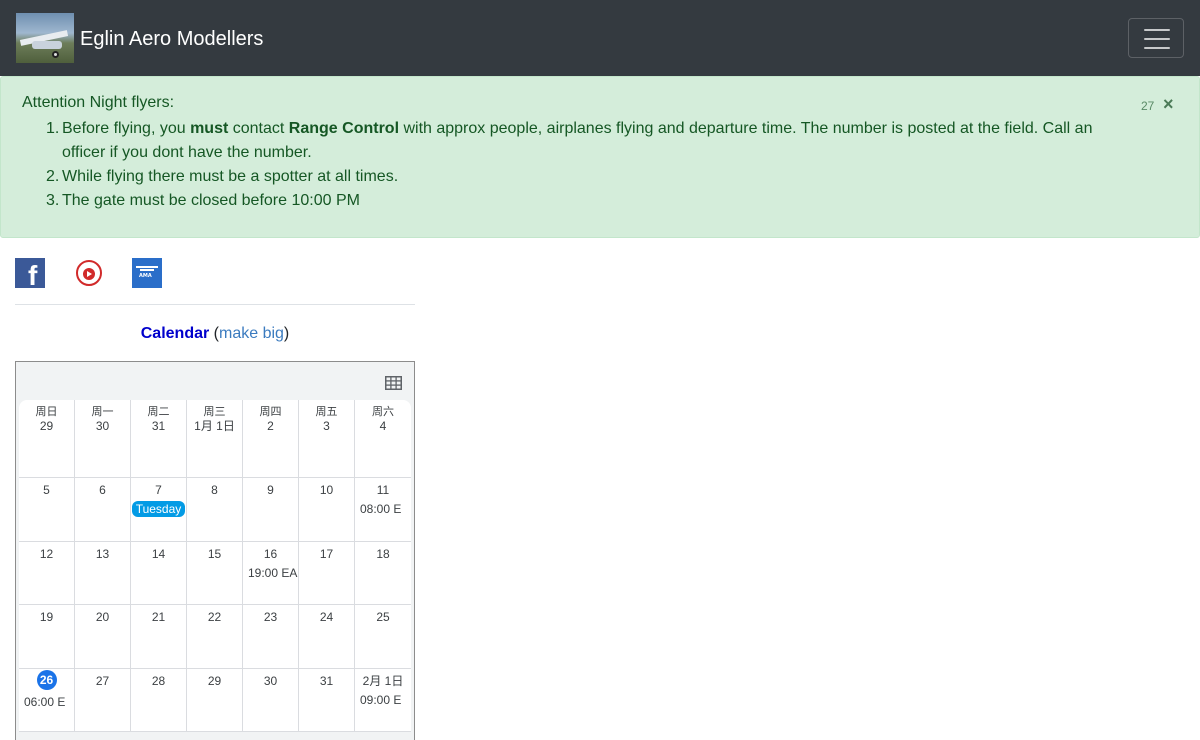 This screenshot has width=1200, height=740. I want to click on navbar-toggler-button, so click(1156, 38).